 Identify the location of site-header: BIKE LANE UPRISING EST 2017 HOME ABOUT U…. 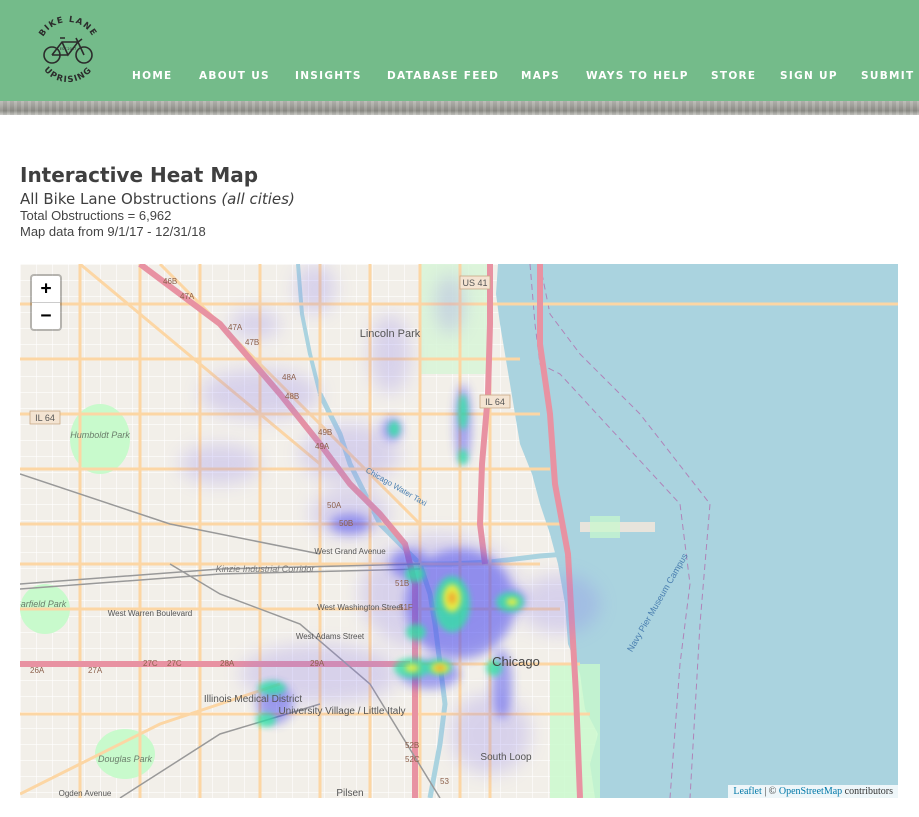
(459, 50).